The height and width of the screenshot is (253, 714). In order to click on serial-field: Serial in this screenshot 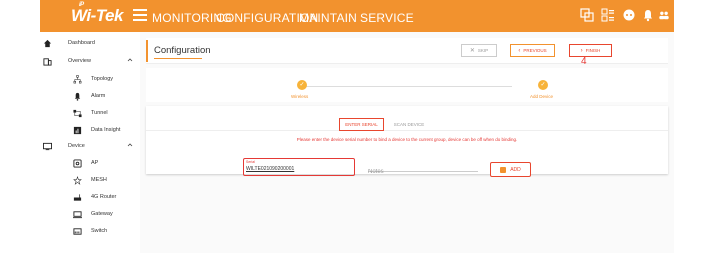, I will do `click(299, 167)`.